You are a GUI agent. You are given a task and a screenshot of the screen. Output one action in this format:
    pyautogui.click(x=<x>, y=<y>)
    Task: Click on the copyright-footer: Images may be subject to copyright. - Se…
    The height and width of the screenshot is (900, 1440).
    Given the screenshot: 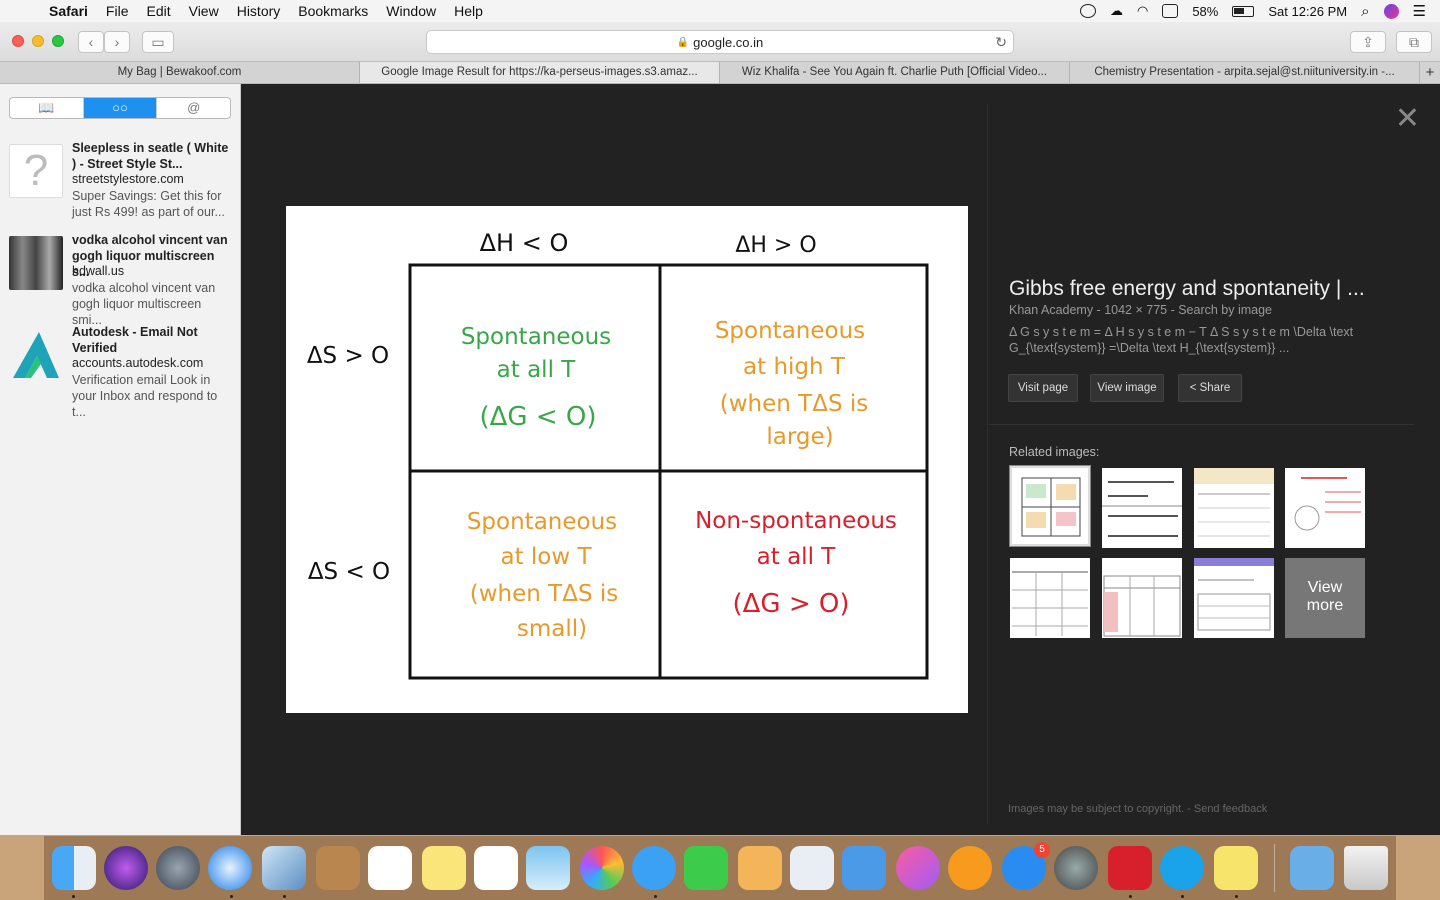 What is the action you would take?
    pyautogui.click(x=1137, y=809)
    